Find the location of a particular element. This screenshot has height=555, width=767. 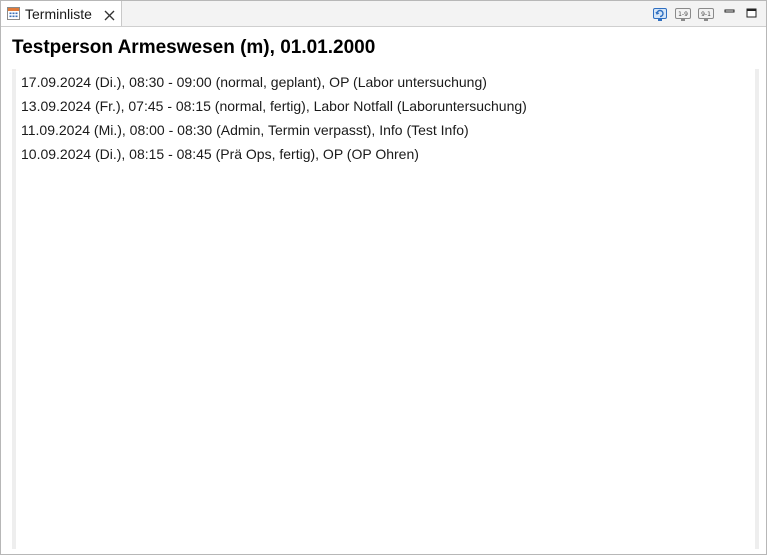

calendar-list-icon is located at coordinates (13, 13).